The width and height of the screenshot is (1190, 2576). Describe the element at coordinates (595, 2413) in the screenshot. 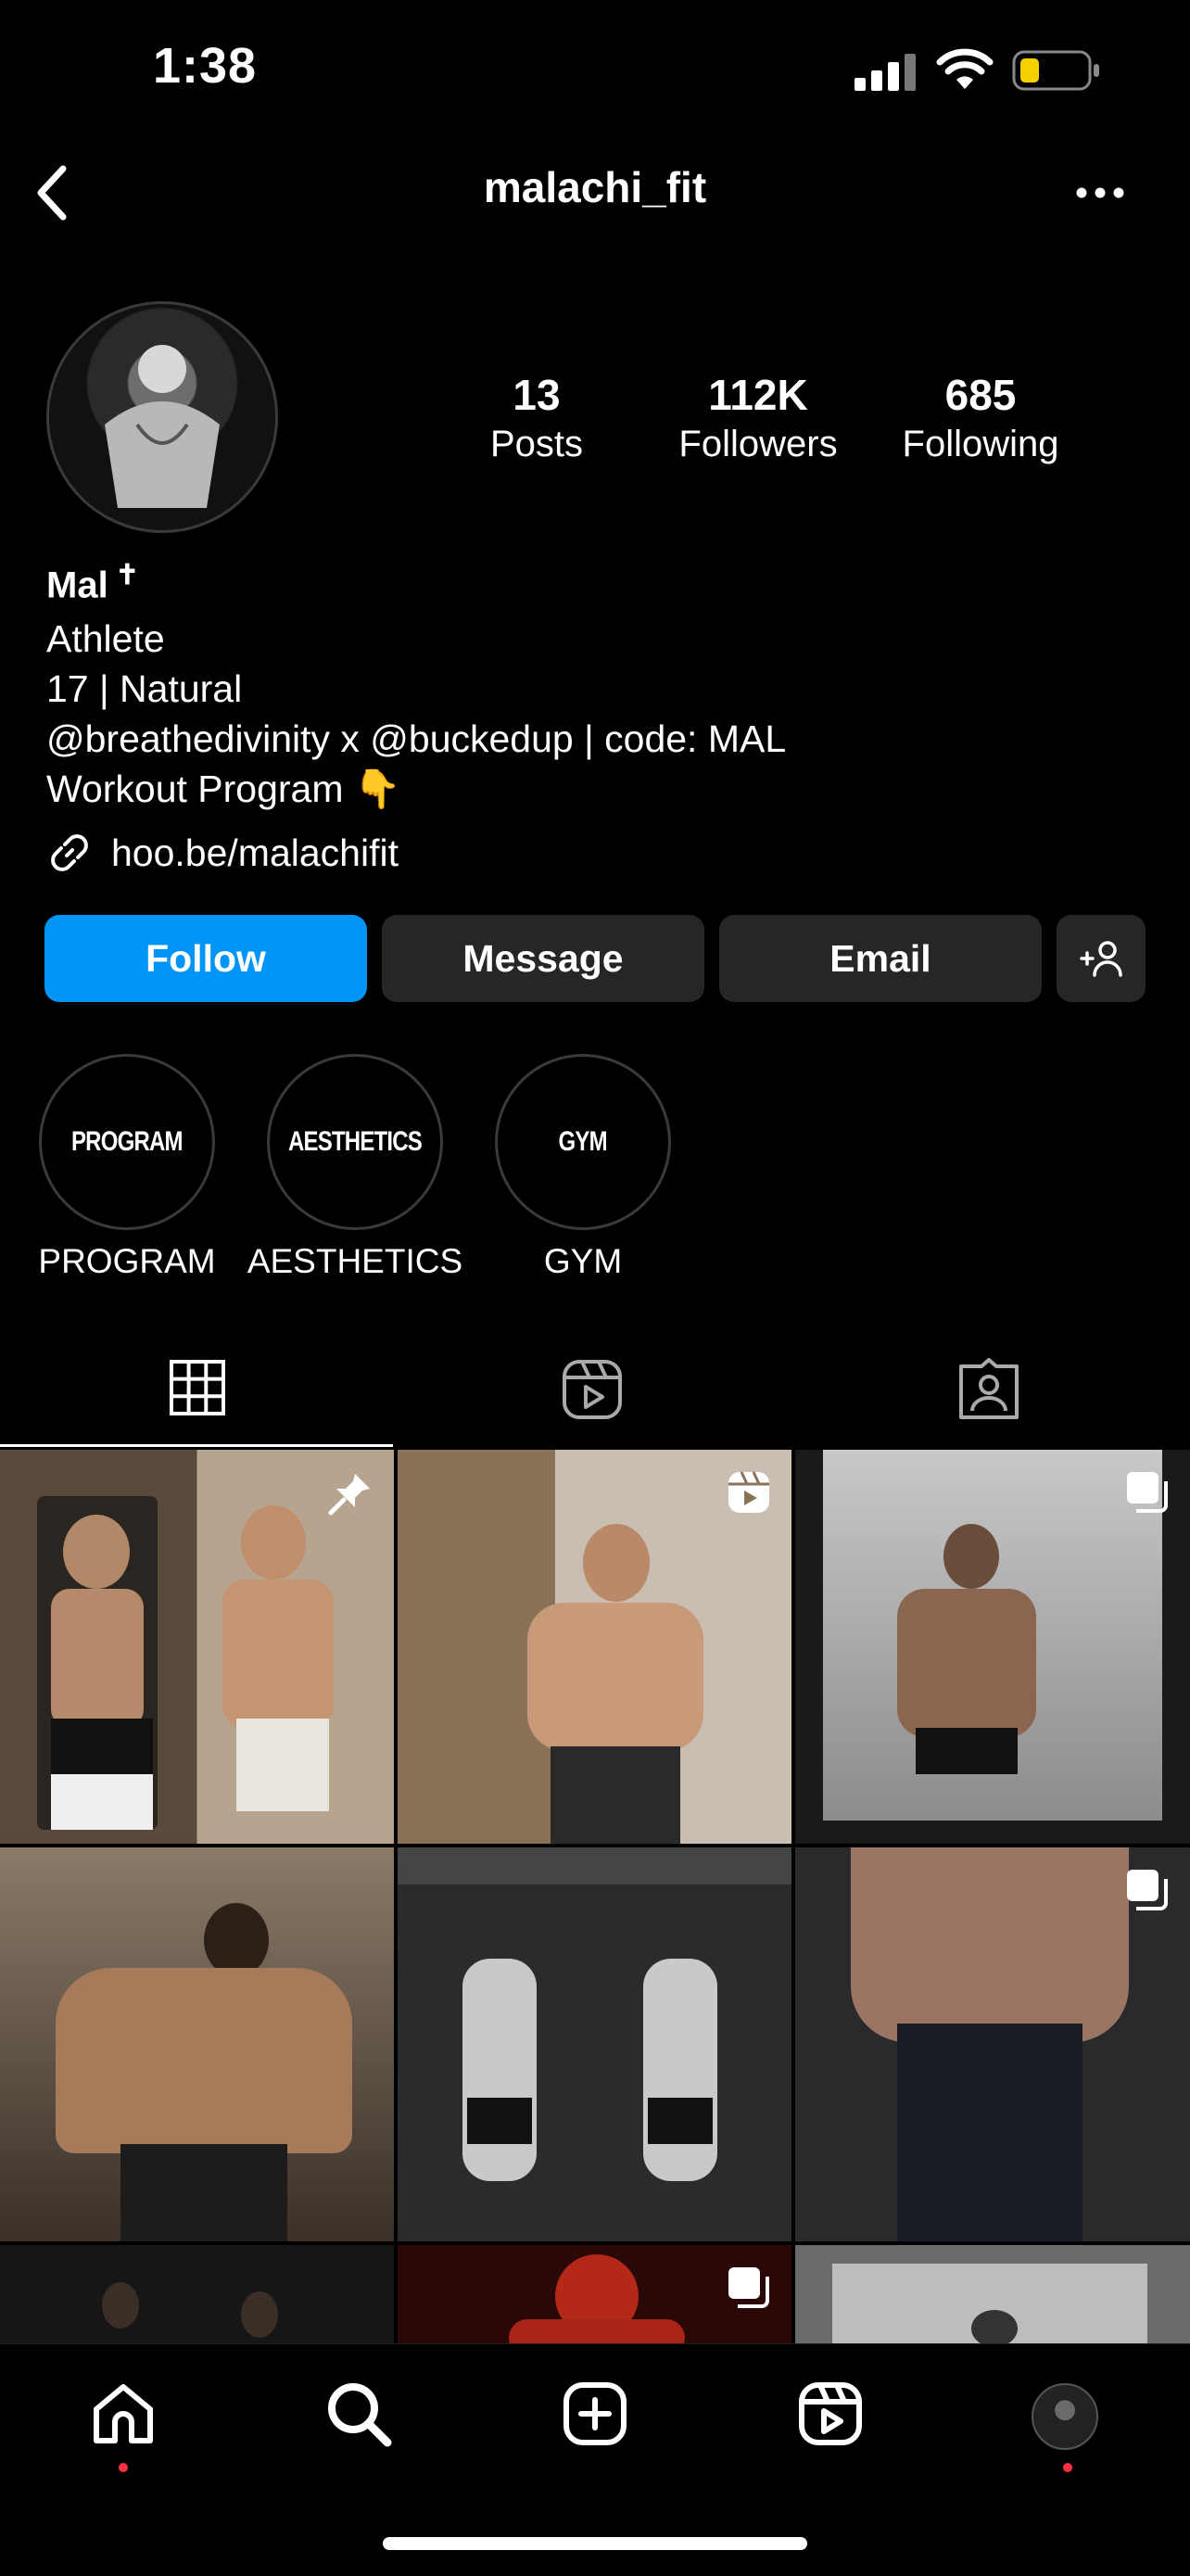

I see `create-post-icon` at that location.